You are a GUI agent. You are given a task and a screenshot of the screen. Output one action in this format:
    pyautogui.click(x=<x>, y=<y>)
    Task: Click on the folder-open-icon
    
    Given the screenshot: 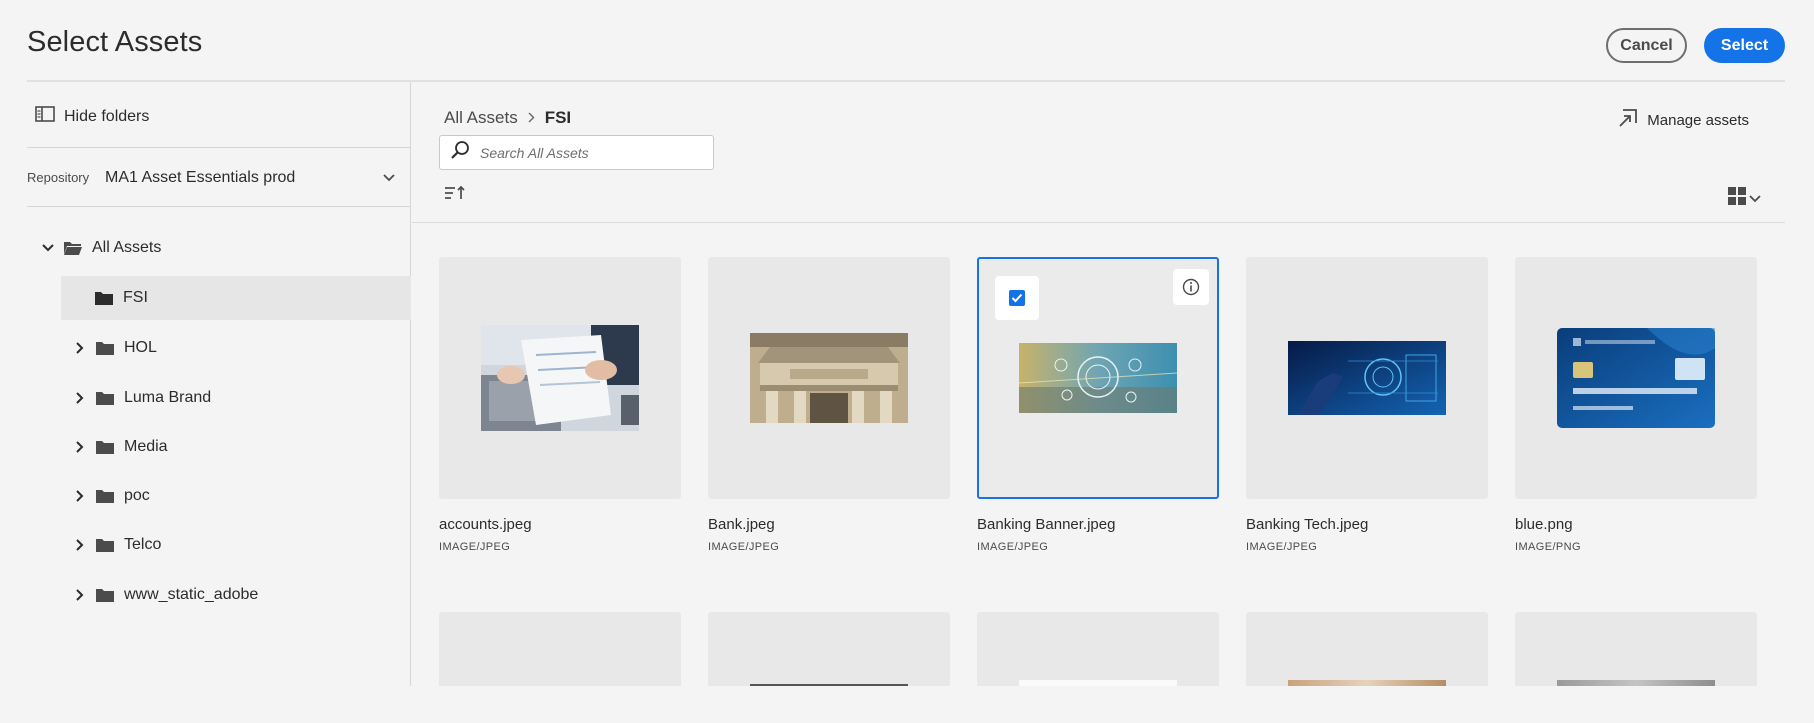 What is the action you would take?
    pyautogui.click(x=73, y=248)
    